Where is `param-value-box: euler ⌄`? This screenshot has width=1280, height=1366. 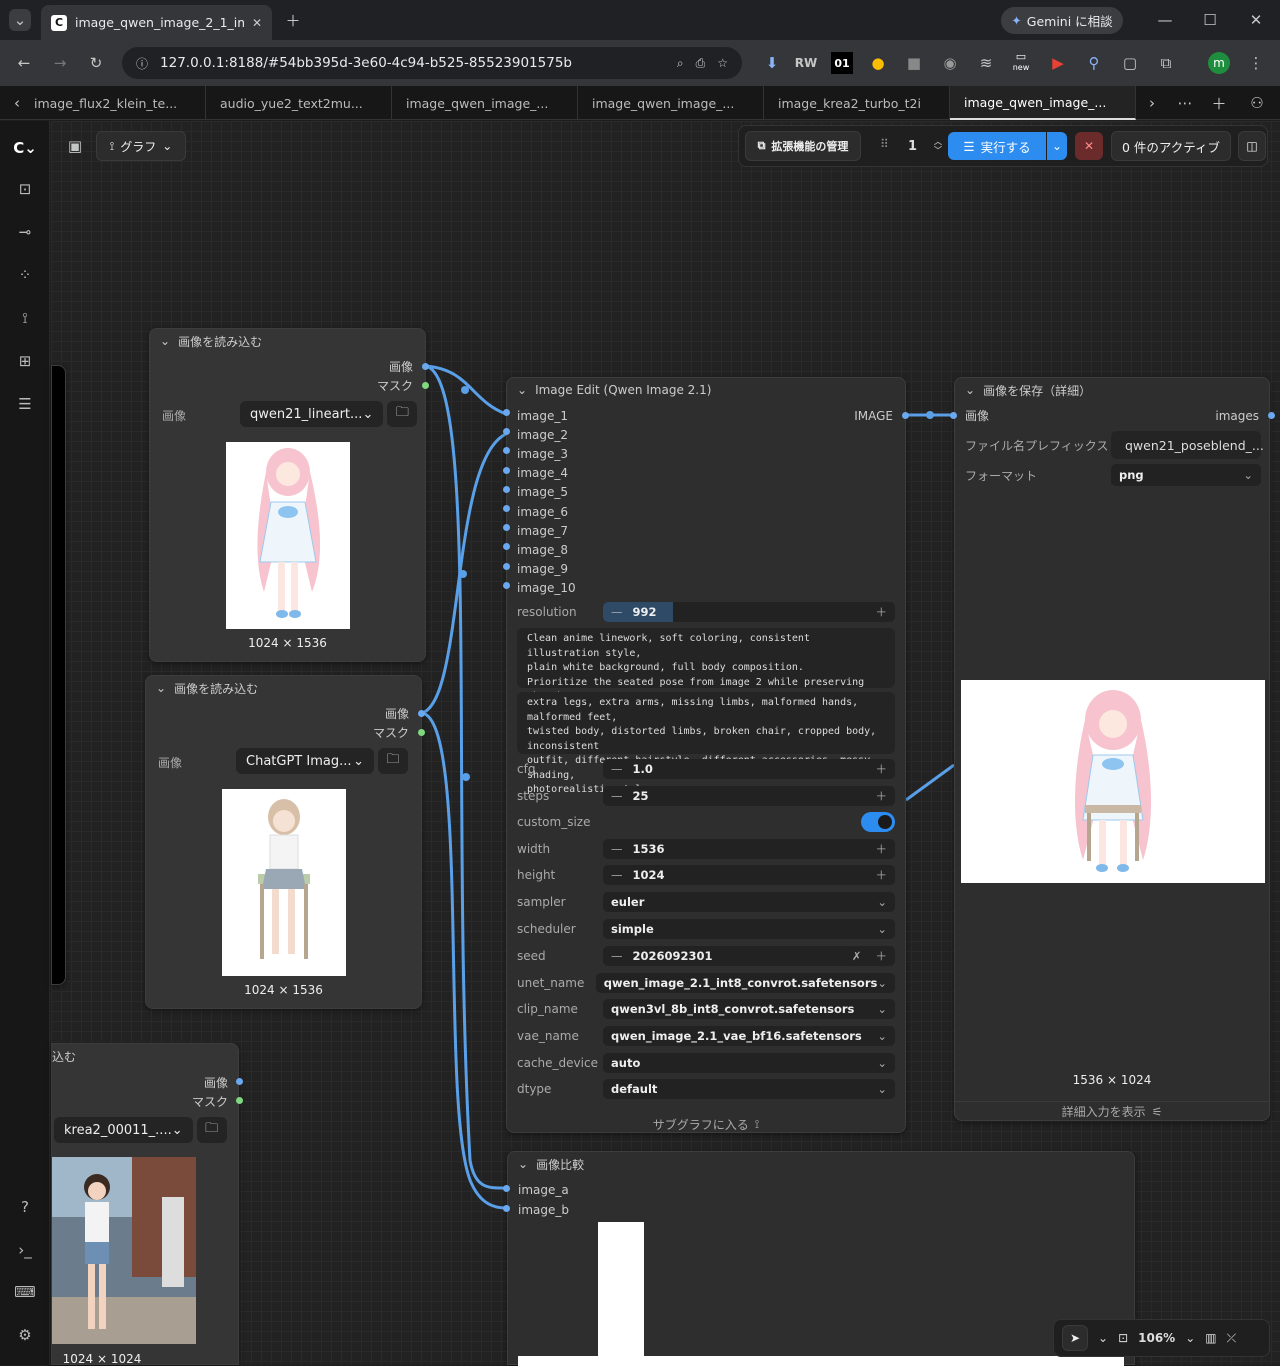
param-value-box: euler ⌄ is located at coordinates (749, 902).